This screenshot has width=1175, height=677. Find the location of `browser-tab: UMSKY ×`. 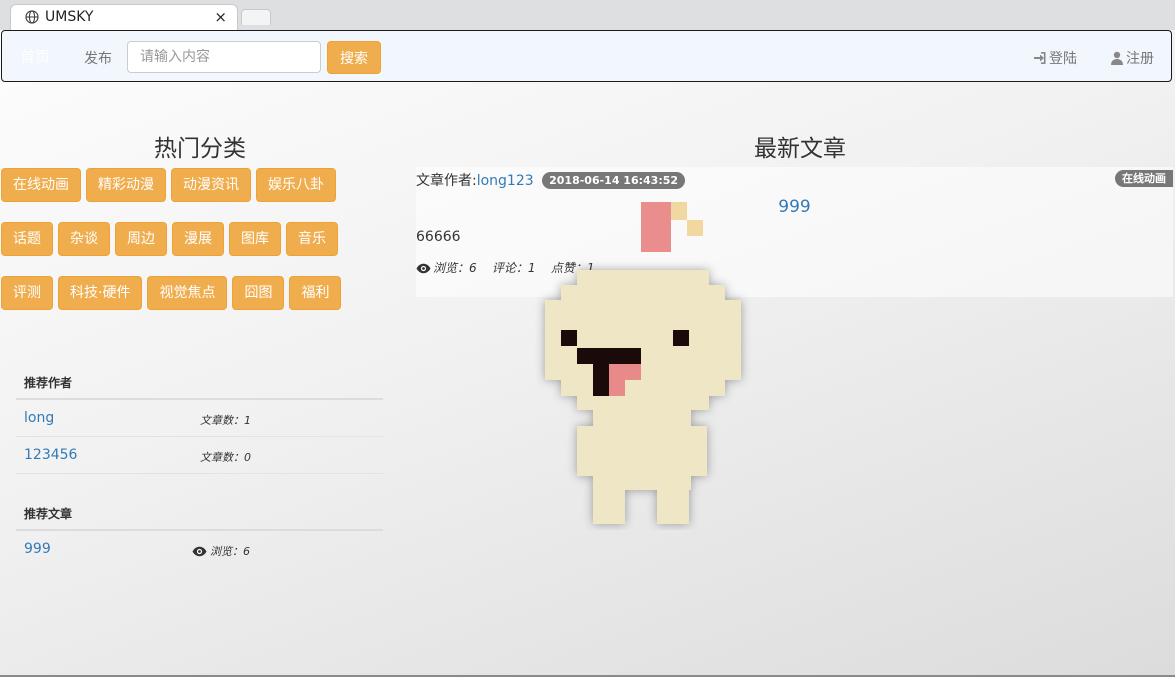

browser-tab: UMSKY × is located at coordinates (124, 17).